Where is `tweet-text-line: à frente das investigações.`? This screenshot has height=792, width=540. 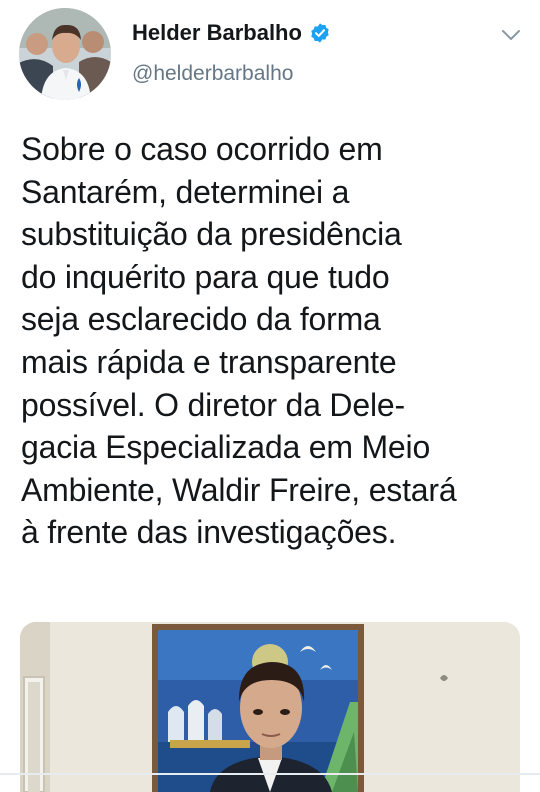
tweet-text-line: à frente das investigações. is located at coordinates (209, 532).